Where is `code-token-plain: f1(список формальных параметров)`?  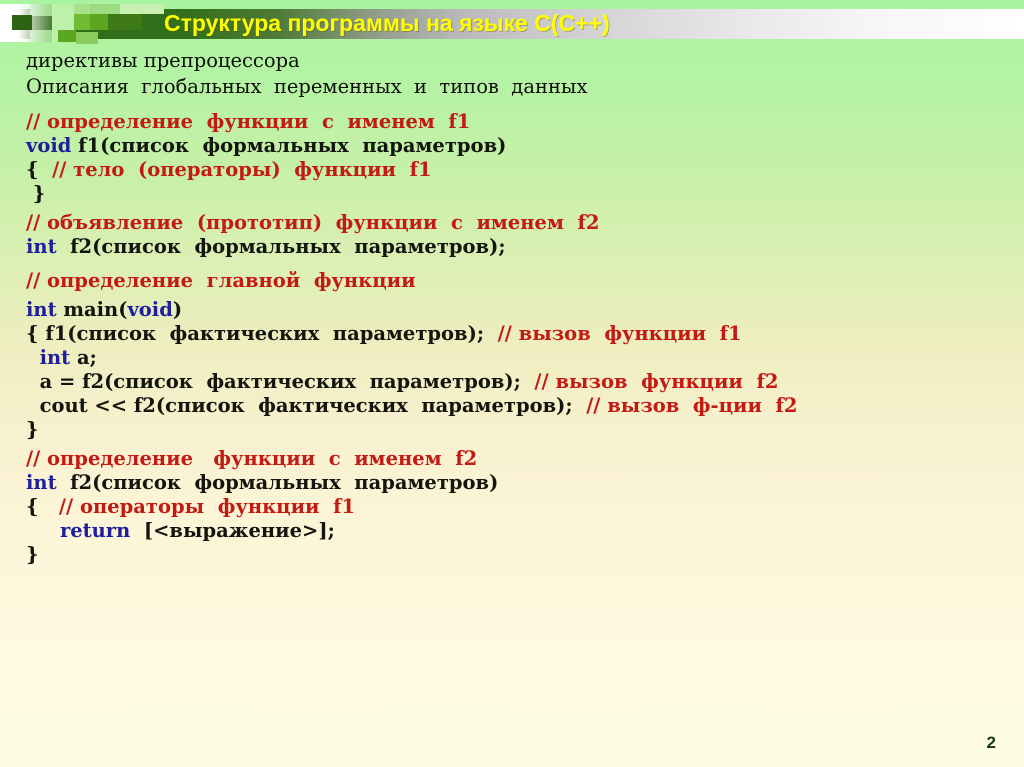
code-token-plain: f1(список формальных параметров) is located at coordinates (289, 145).